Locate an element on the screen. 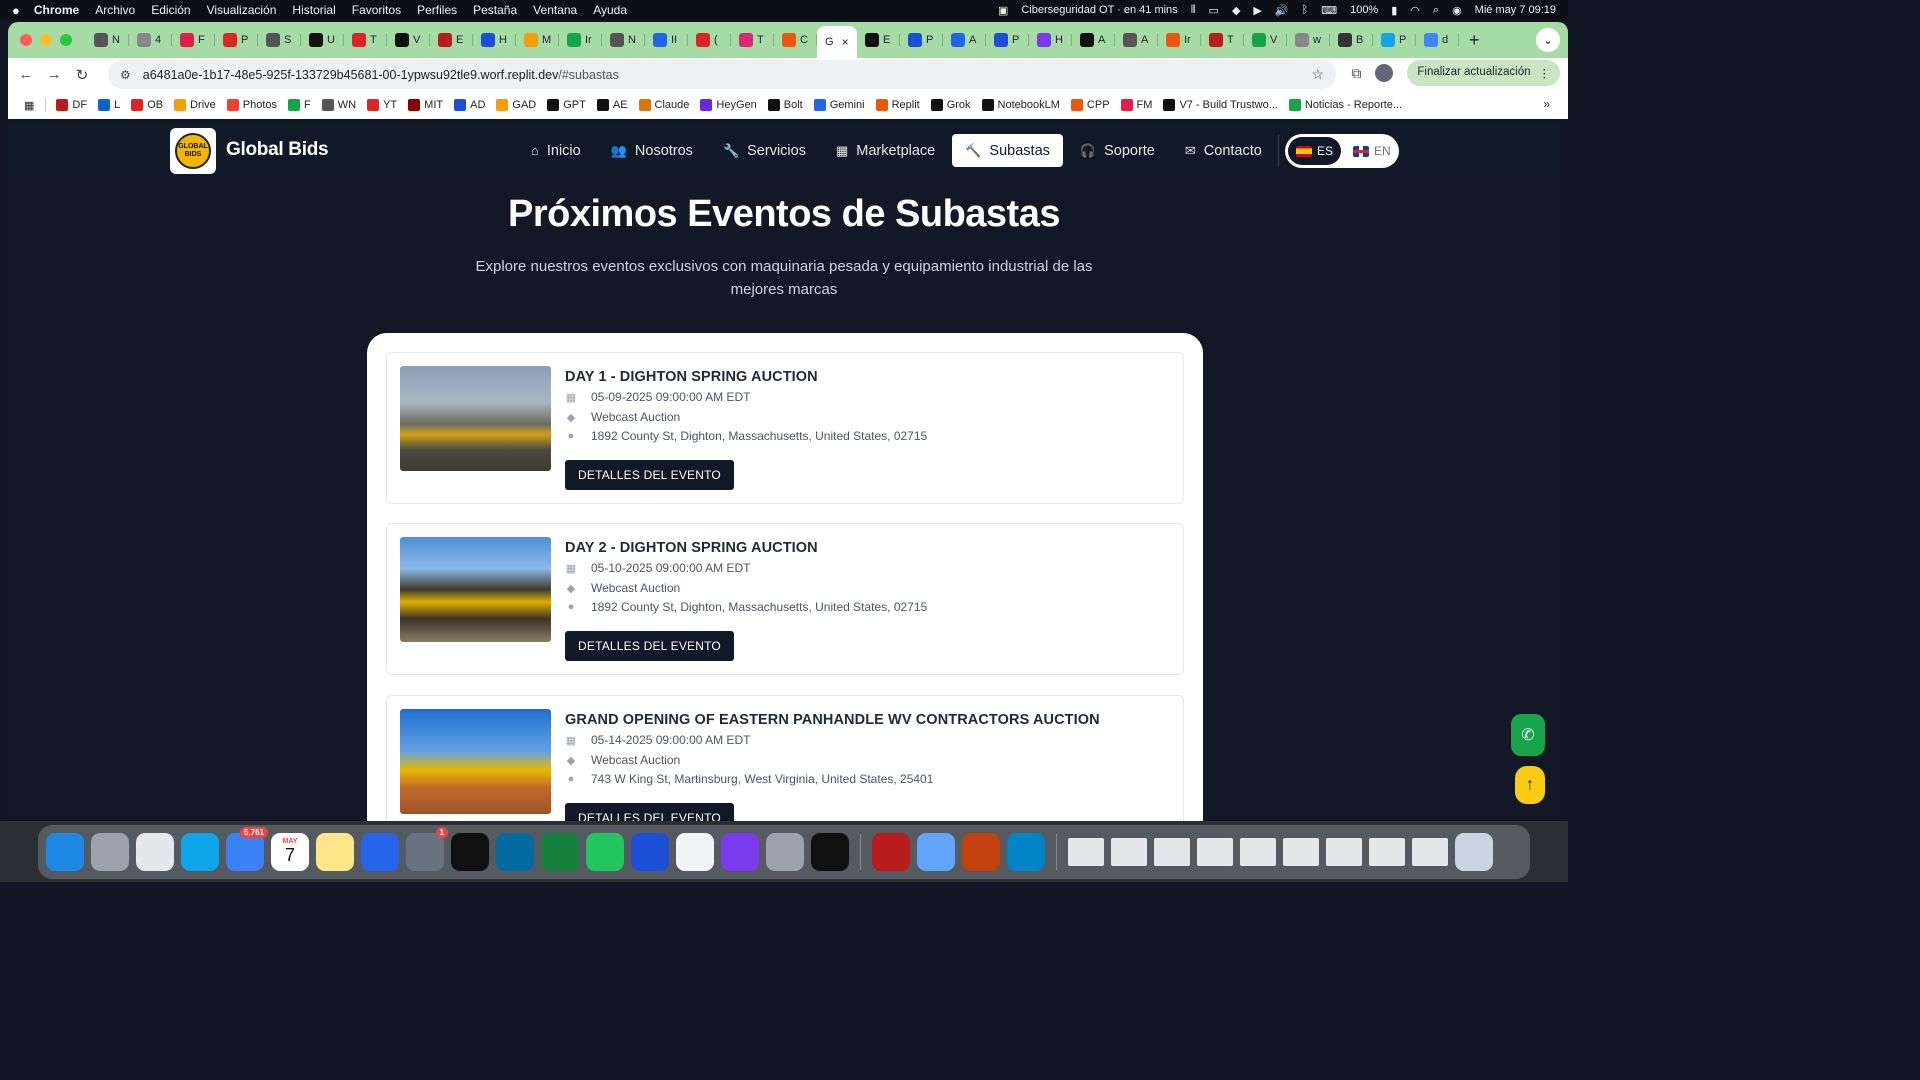 The image size is (1920, 1080). bookmark-item: OB is located at coordinates (147, 105).